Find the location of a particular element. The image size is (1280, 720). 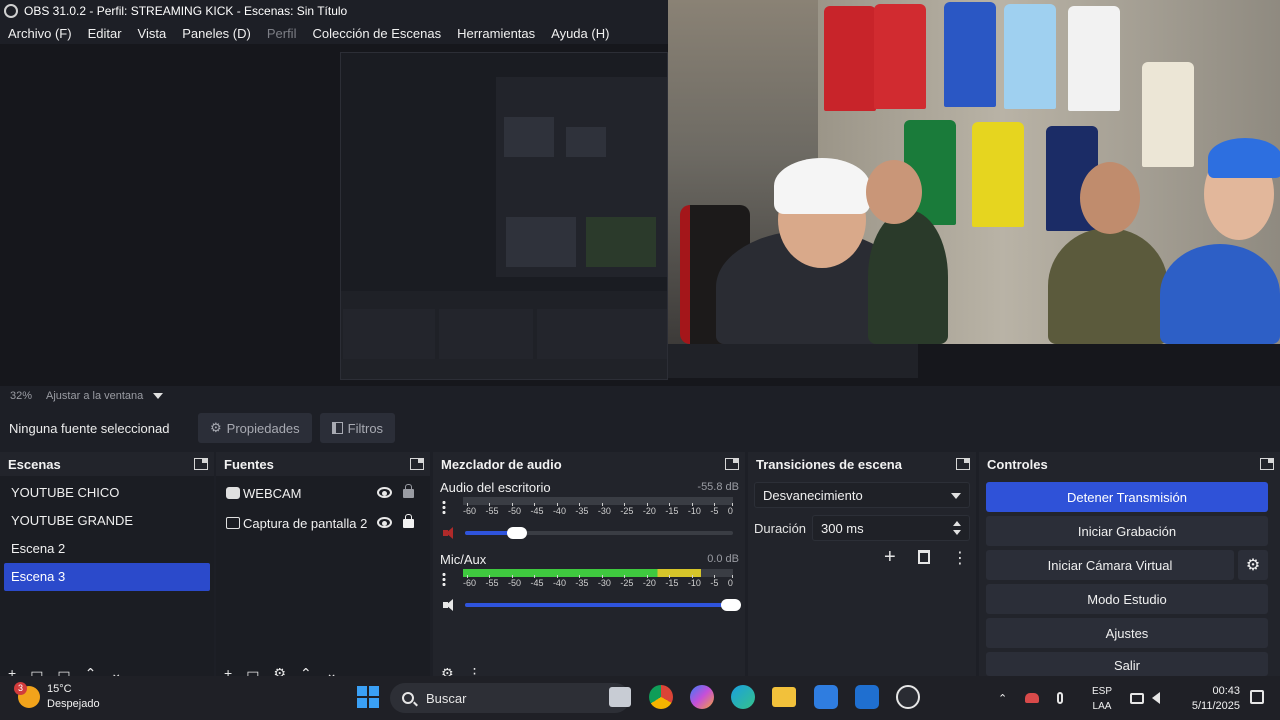

filters-button: Filtros is located at coordinates (357, 428).